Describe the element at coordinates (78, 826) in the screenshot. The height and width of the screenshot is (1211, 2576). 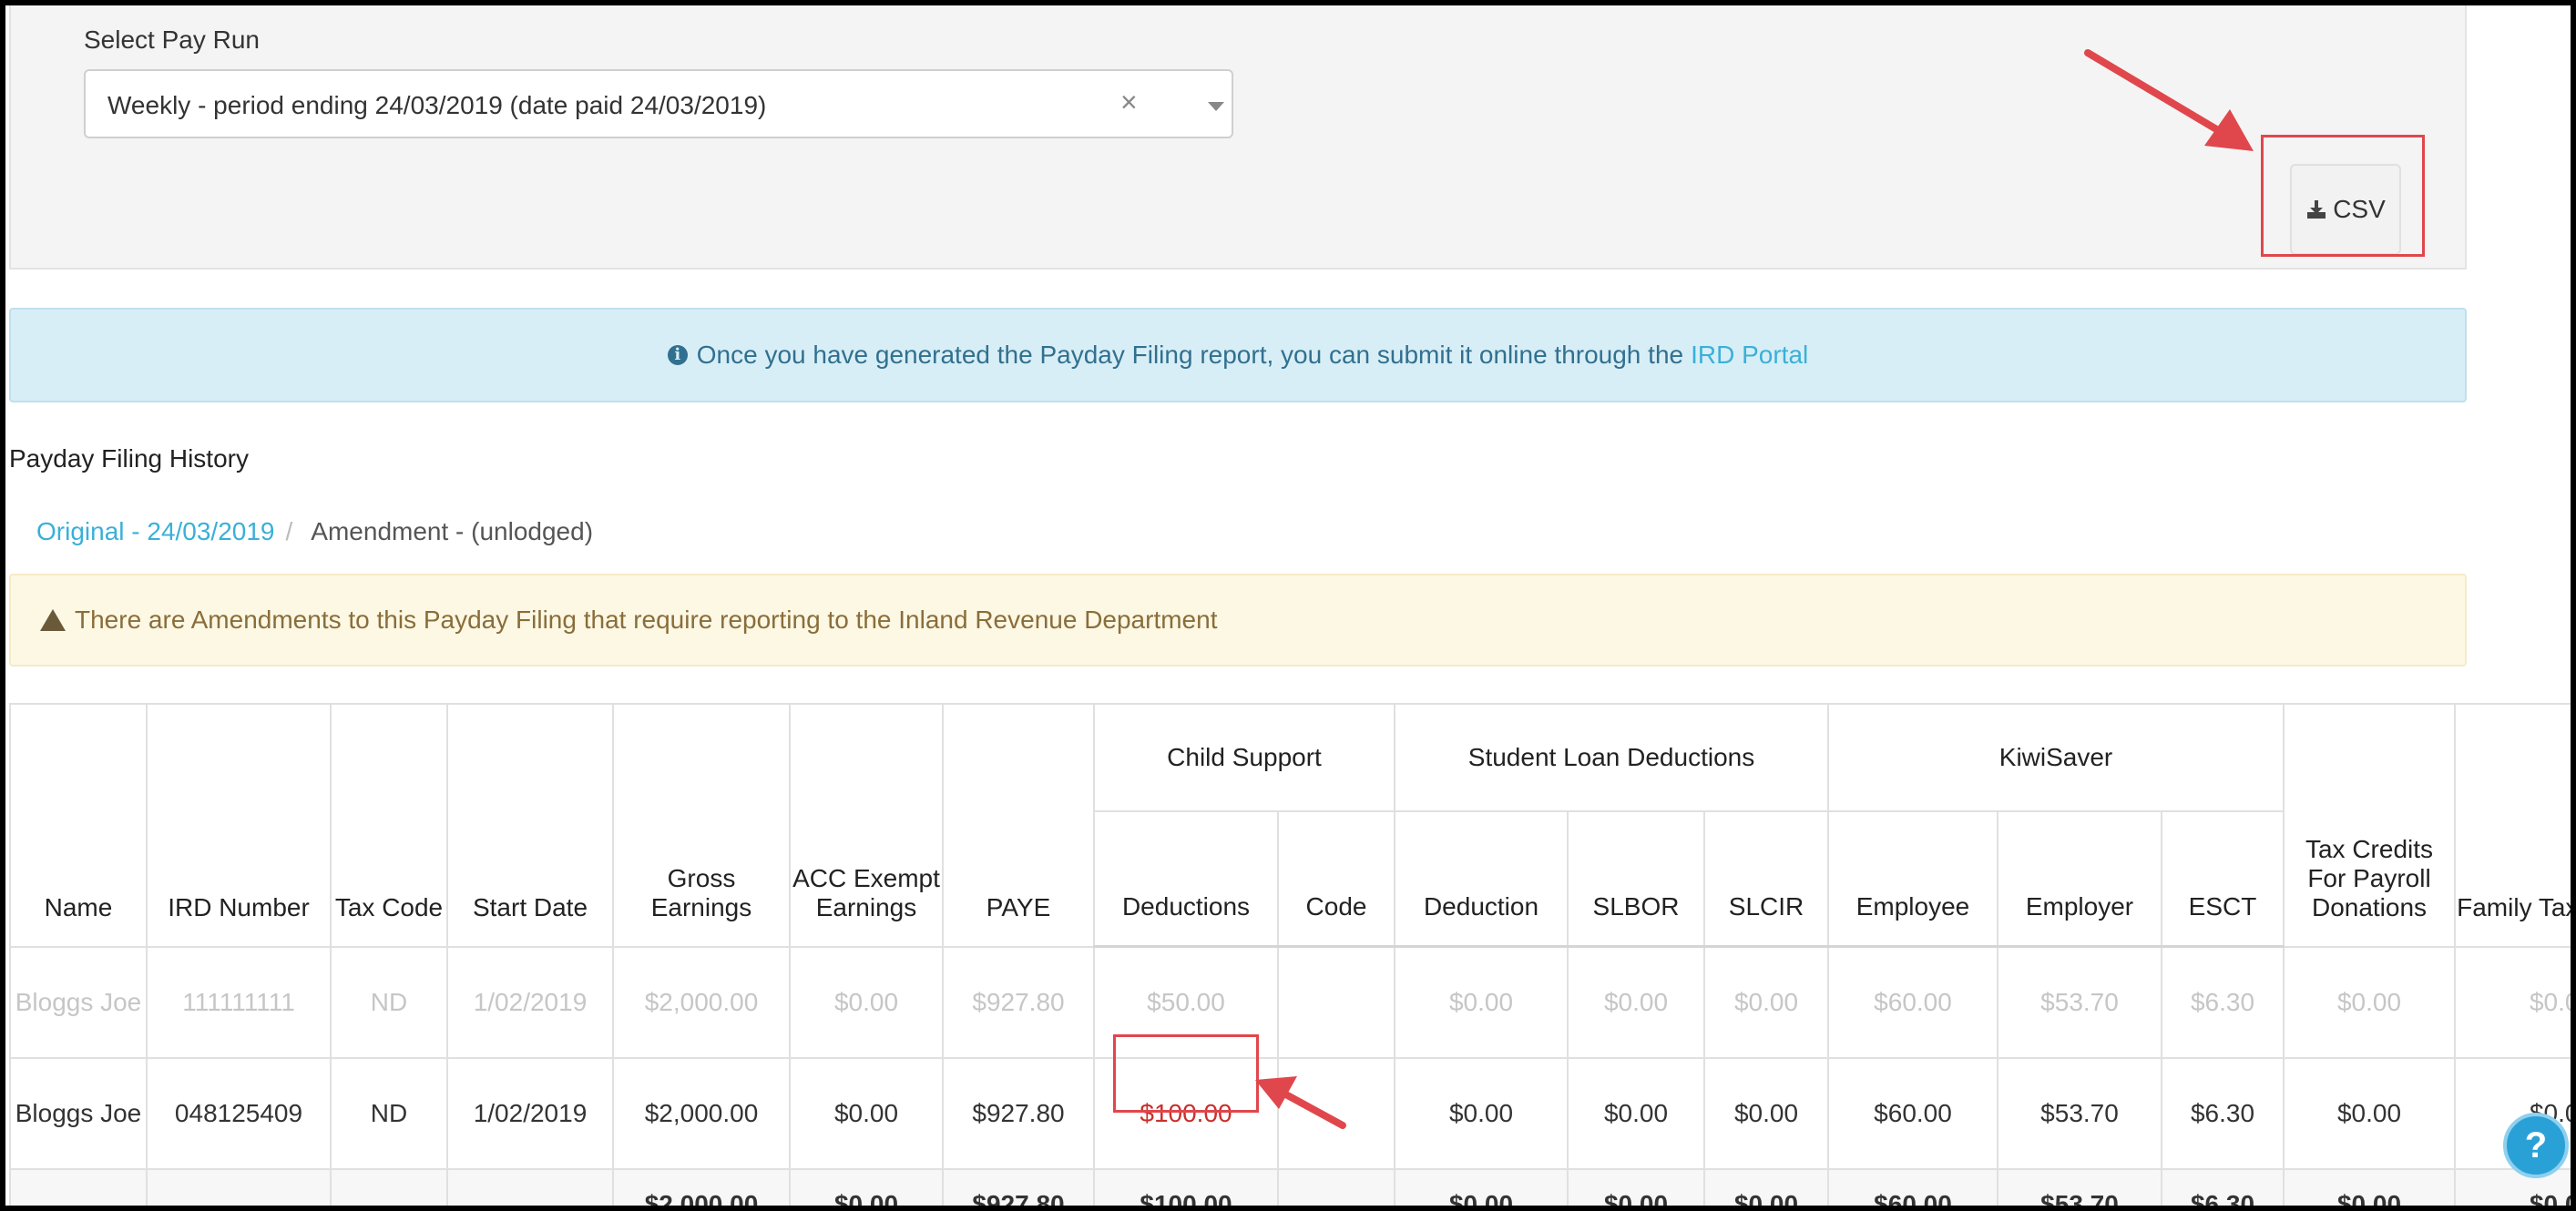
I see `col-header-name: Name` at that location.